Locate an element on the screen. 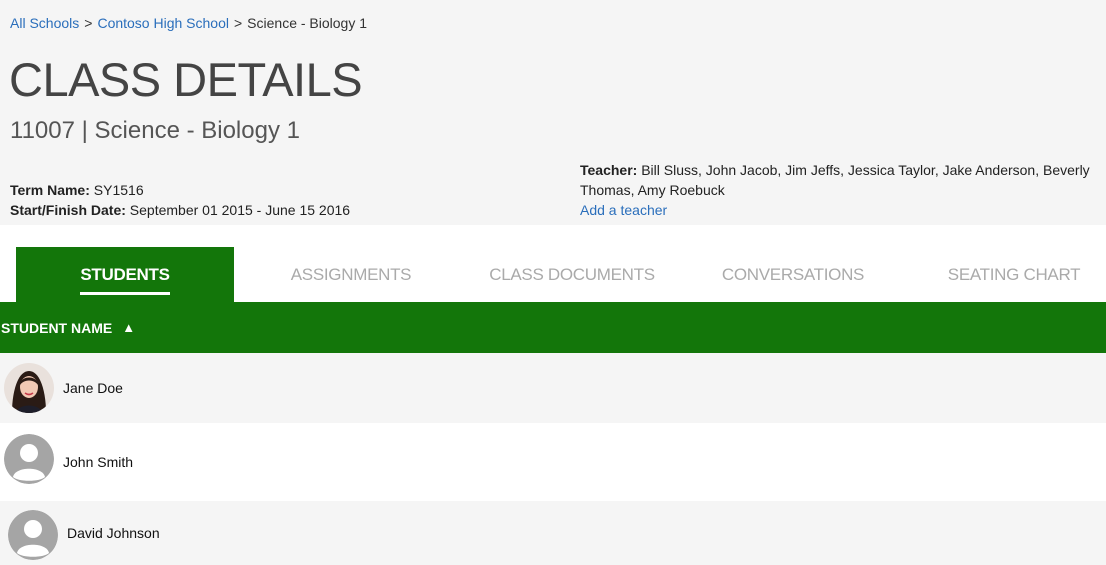 The height and width of the screenshot is (565, 1106). photo-avatar is located at coordinates (29, 388).